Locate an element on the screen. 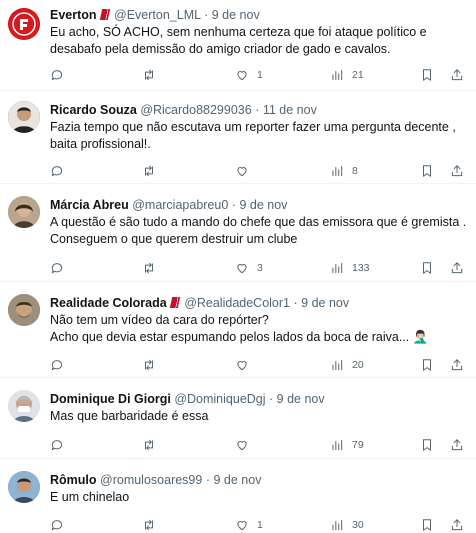  action-bar: 8 is located at coordinates (259, 171).